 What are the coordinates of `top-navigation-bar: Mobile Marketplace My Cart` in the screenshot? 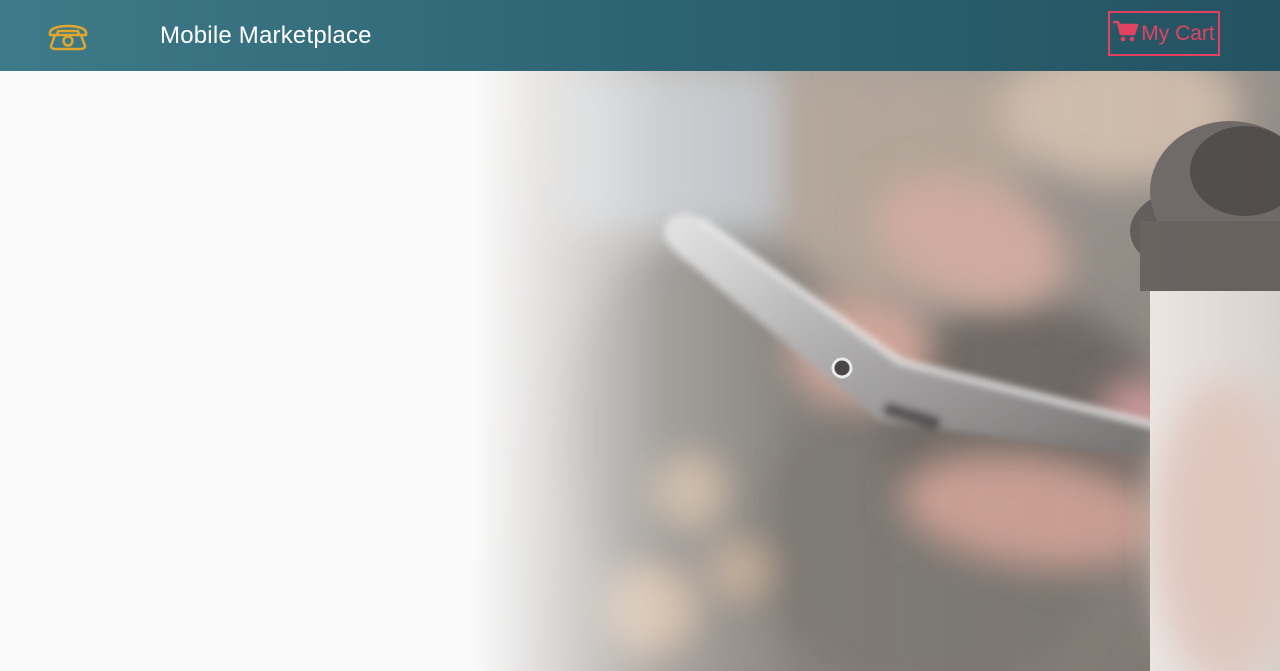 It's located at (640, 35).